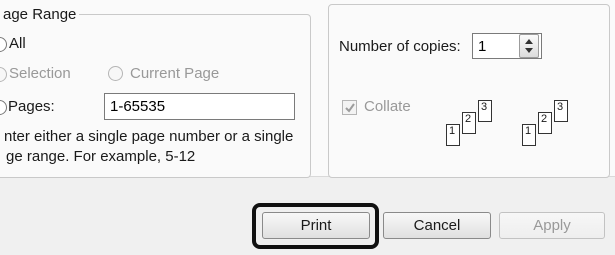  I want to click on radio-all-label: All, so click(17, 43).